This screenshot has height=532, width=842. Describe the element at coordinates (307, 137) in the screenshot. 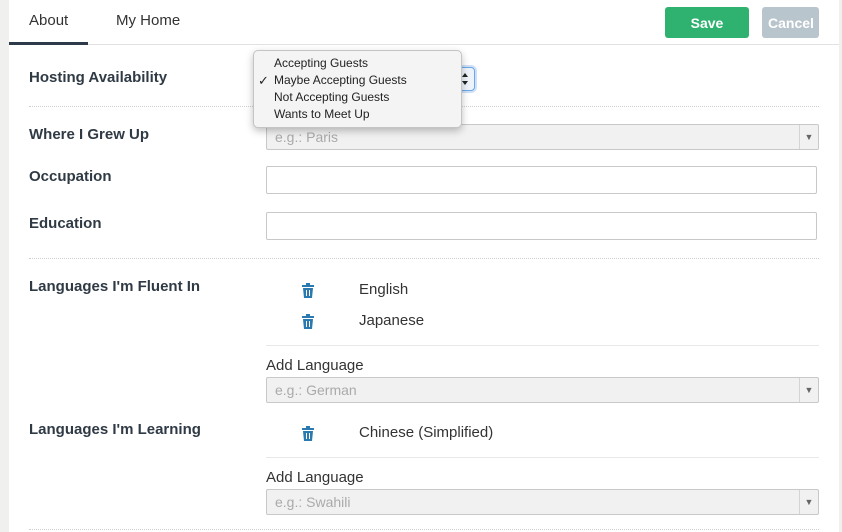

I see `where-grew-up-placeholder: e.g.: Paris` at that location.